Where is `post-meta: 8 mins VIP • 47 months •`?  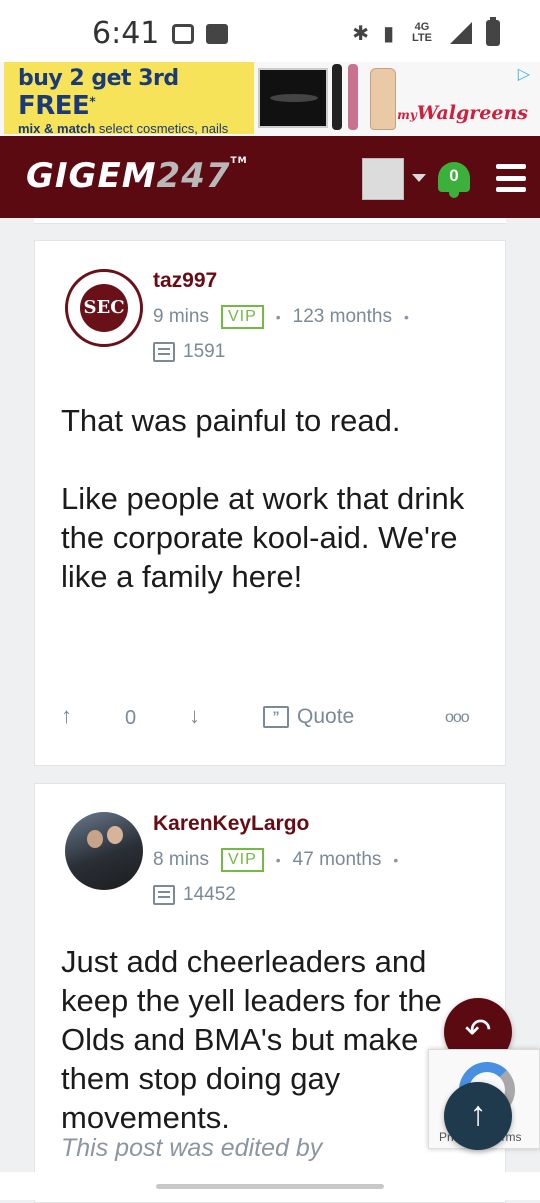 post-meta: 8 mins VIP • 47 months • is located at coordinates (275, 860).